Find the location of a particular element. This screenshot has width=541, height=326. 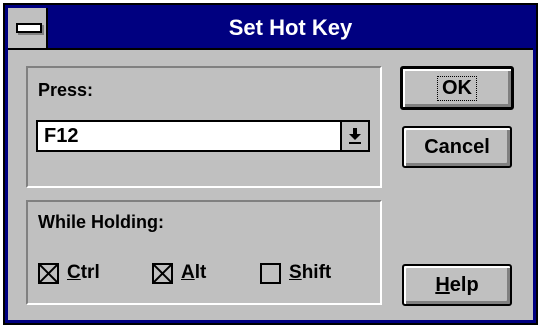

dropdown-arrow-glyph-icon is located at coordinates (355, 136).